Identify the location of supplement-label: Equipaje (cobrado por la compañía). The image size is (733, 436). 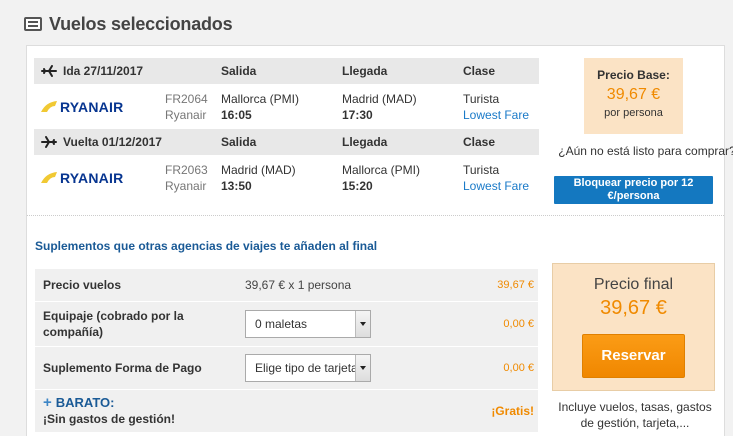
(113, 324).